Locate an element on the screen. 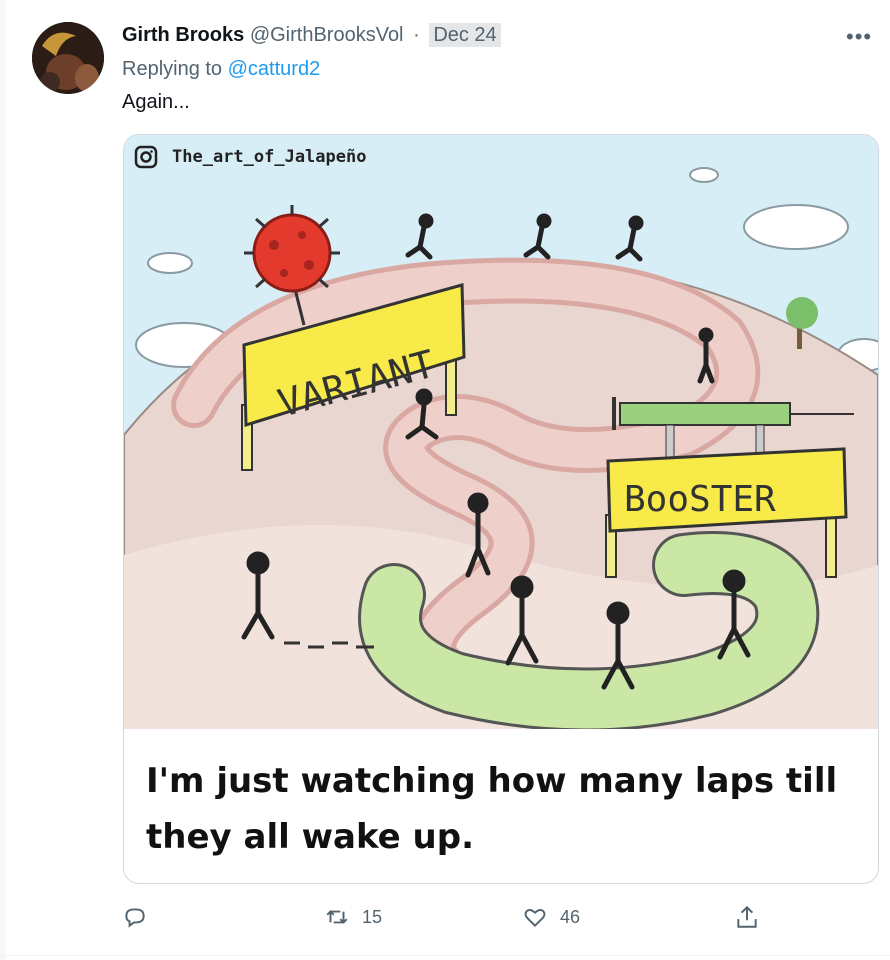 Image resolution: width=890 pixels, height=960 pixels. reply-button is located at coordinates (141, 917).